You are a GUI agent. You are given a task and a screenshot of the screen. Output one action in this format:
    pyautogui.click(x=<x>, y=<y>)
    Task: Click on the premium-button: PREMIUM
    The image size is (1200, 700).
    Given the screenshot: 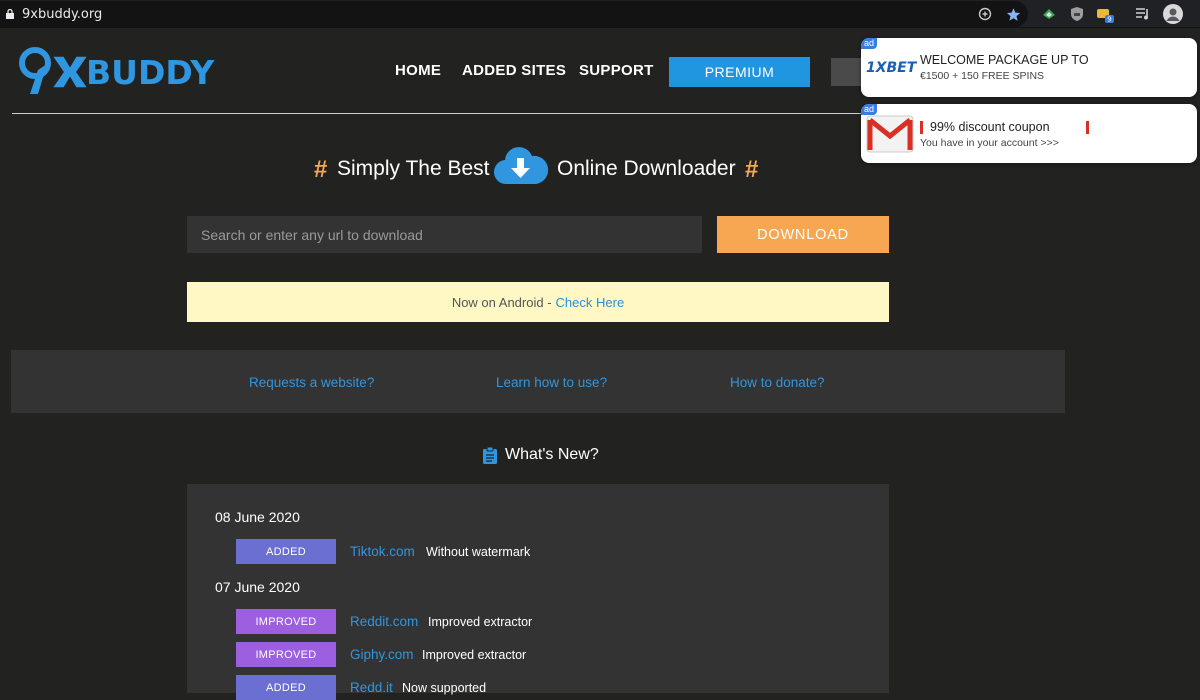 What is the action you would take?
    pyautogui.click(x=739, y=72)
    